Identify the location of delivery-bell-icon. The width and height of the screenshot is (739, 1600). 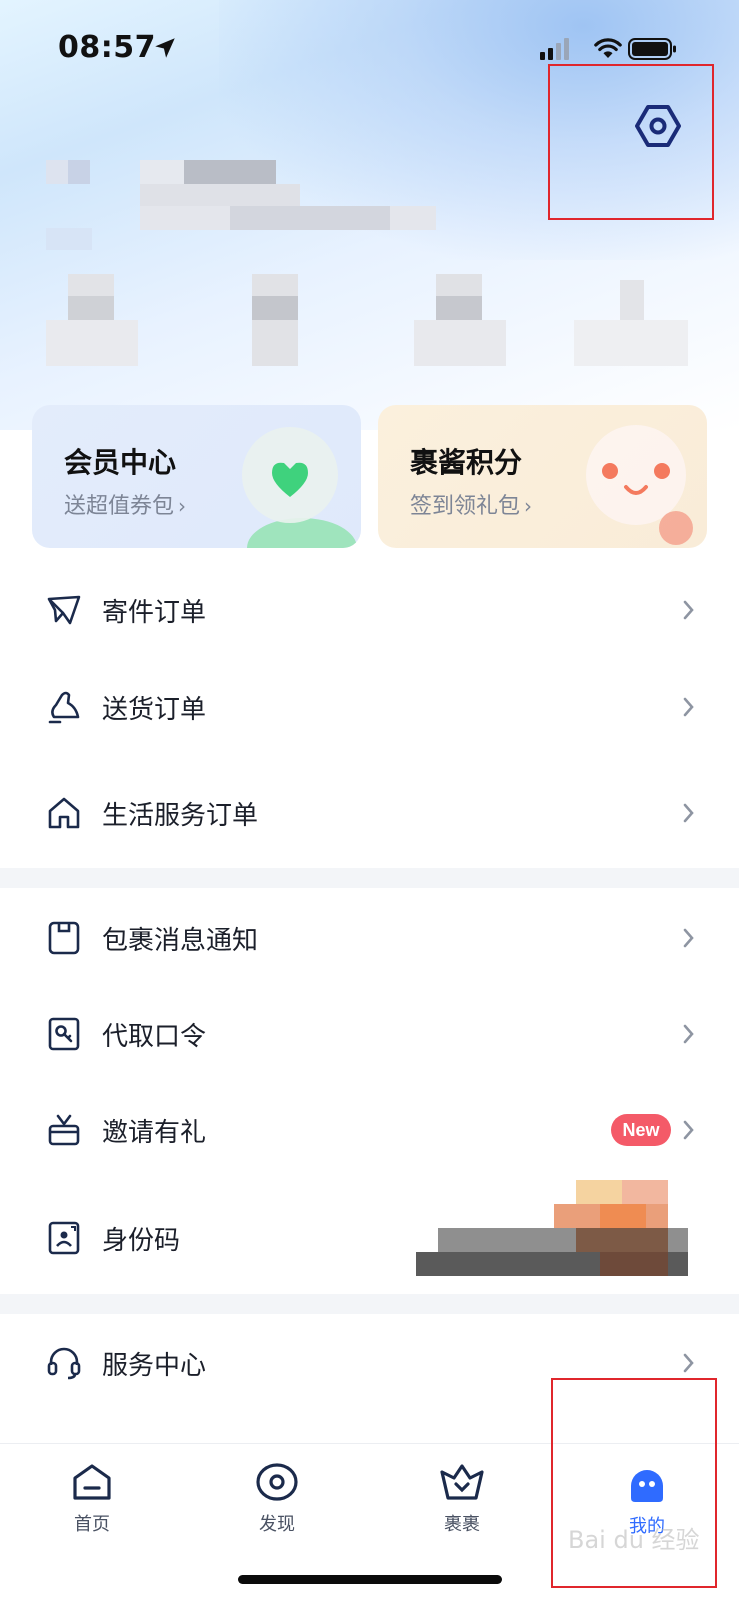
(64, 707).